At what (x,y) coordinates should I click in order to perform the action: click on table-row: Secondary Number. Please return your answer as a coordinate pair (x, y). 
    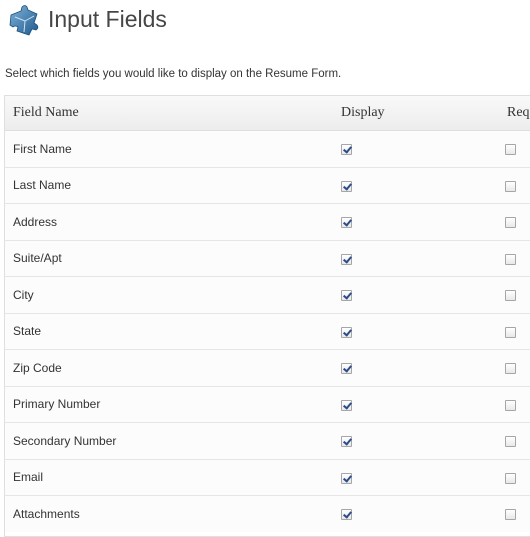
    Looking at the image, I should click on (267, 440).